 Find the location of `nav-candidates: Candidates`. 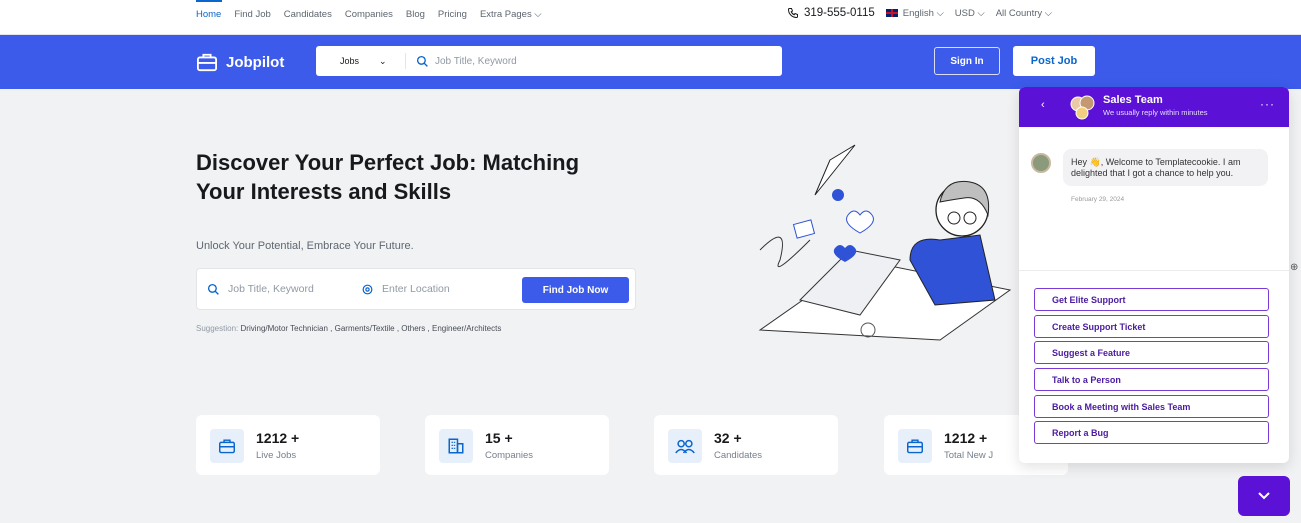

nav-candidates: Candidates is located at coordinates (308, 14).